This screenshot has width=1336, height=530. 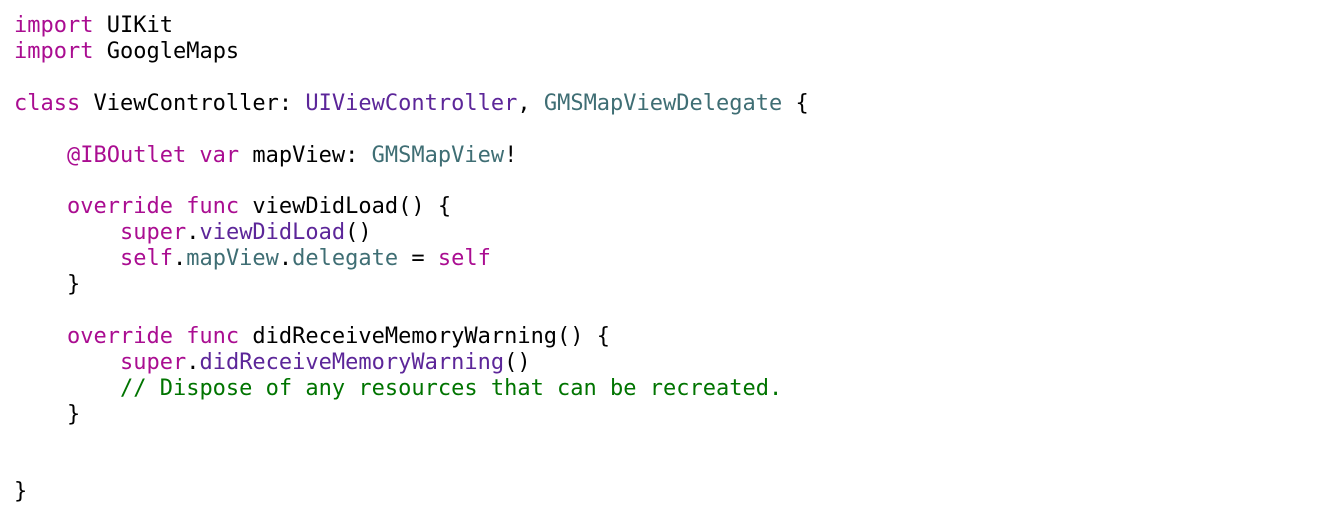 I want to click on code-line: import UIKit, so click(x=93, y=26).